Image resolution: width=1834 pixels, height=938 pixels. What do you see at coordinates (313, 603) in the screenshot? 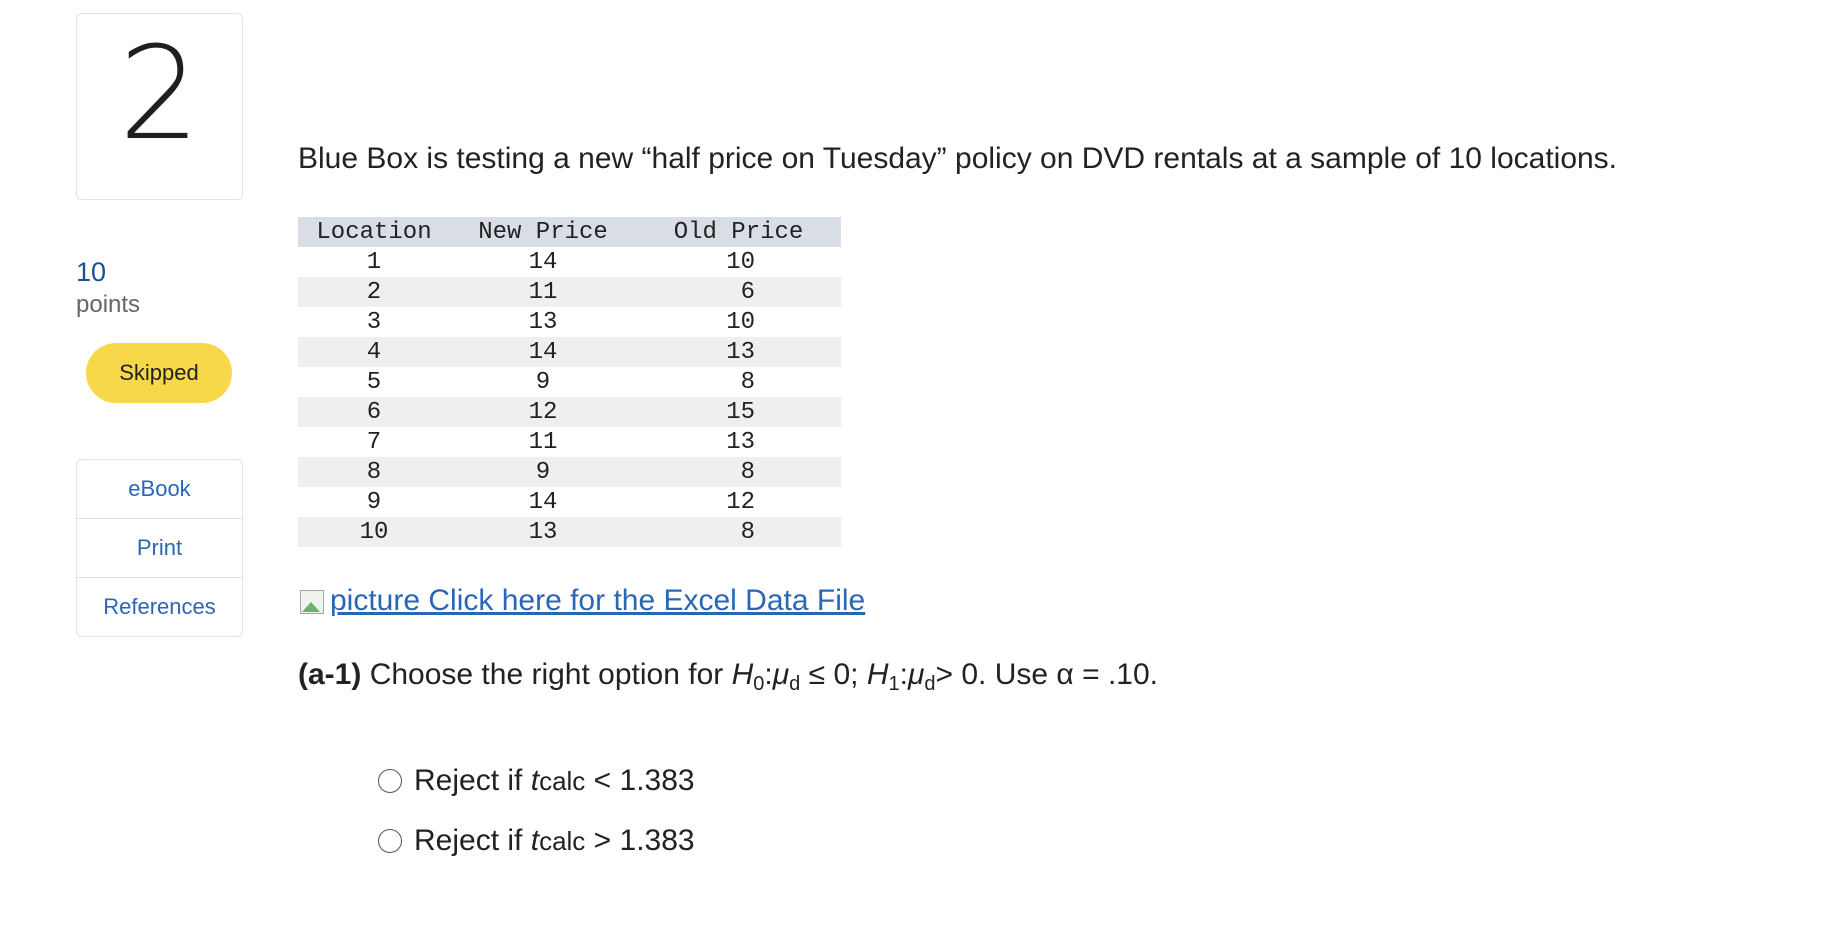
I see `broken-image-icon` at bounding box center [313, 603].